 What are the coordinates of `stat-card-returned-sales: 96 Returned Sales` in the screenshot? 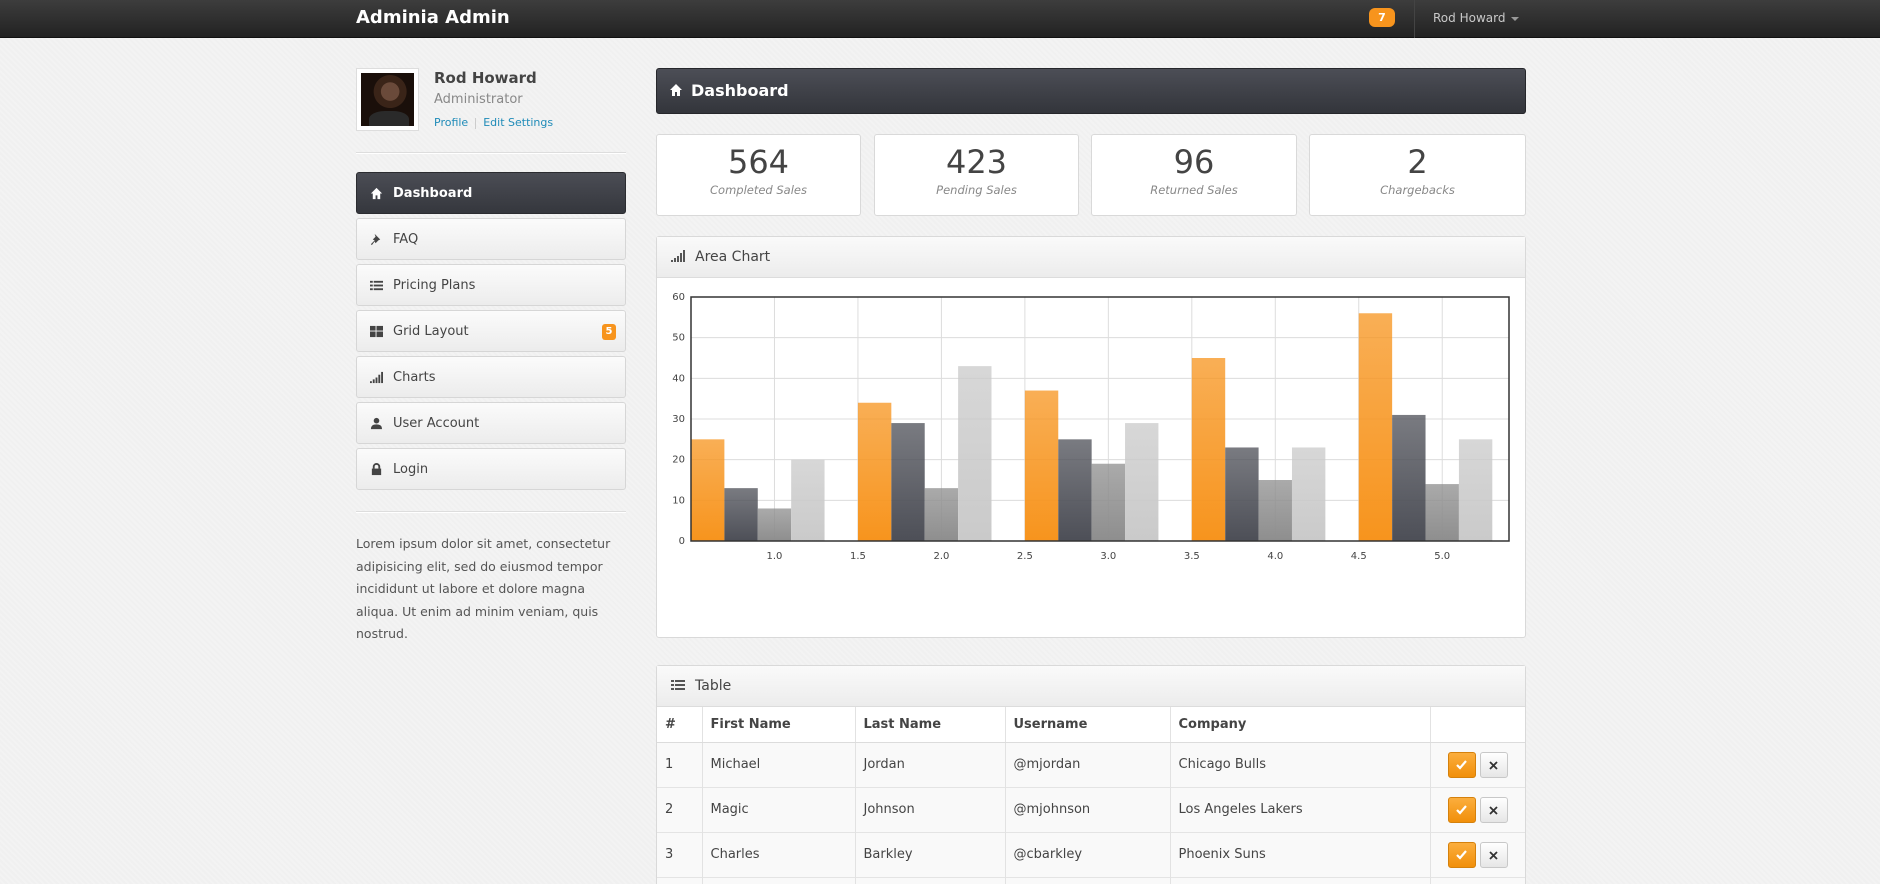 It's located at (1194, 175).